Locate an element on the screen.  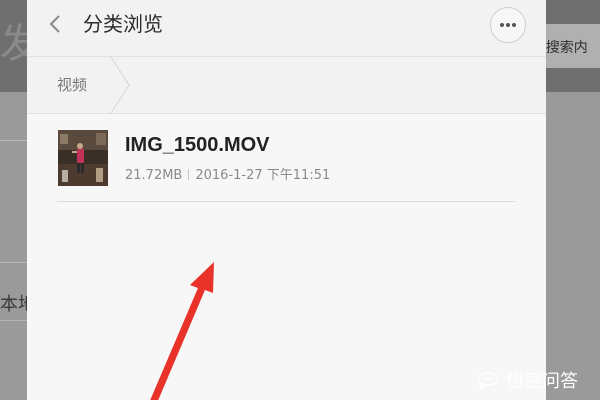
more-horizontal-icon is located at coordinates (508, 25).